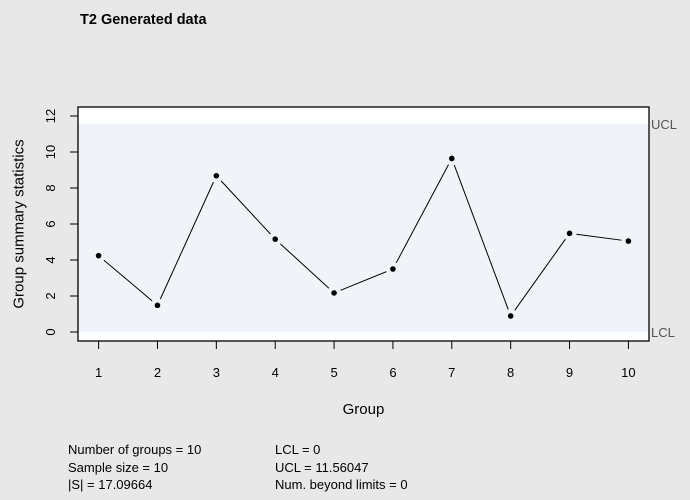 This screenshot has height=500, width=690. Describe the element at coordinates (50, 223) in the screenshot. I see `y-tick-label: 6` at that location.